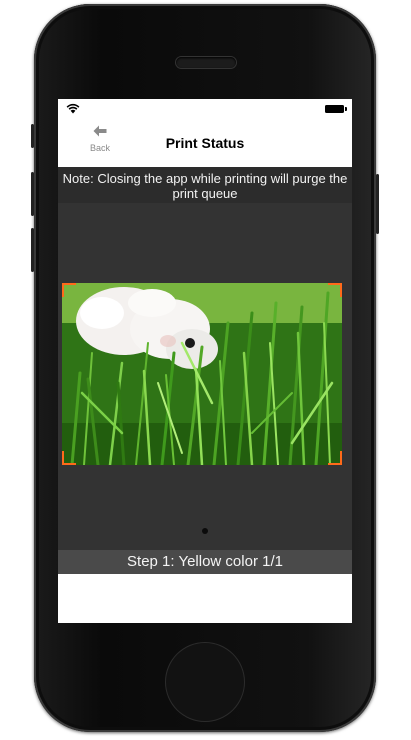  Describe the element at coordinates (335, 458) in the screenshot. I see `frame-corner-bottom-right` at that location.